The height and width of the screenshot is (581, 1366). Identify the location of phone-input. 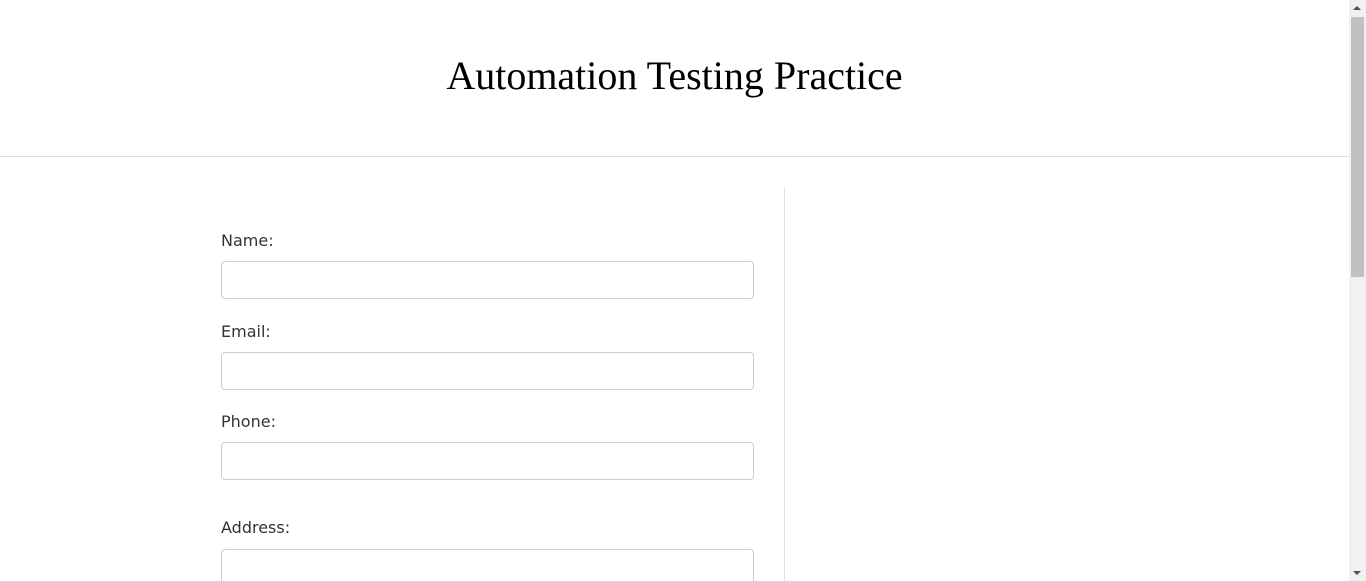
(487, 461).